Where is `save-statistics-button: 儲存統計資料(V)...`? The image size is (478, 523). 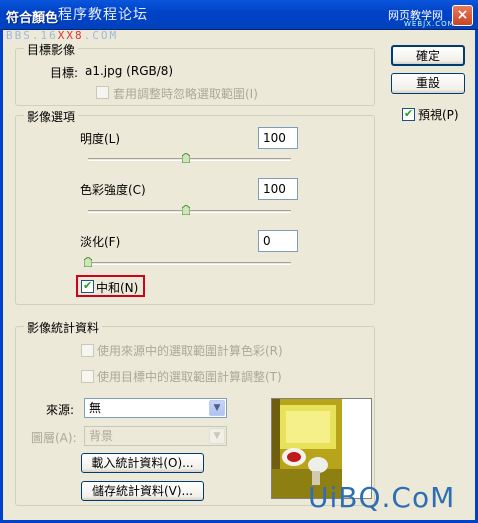 save-statistics-button: 儲存統計資料(V)... is located at coordinates (142, 491).